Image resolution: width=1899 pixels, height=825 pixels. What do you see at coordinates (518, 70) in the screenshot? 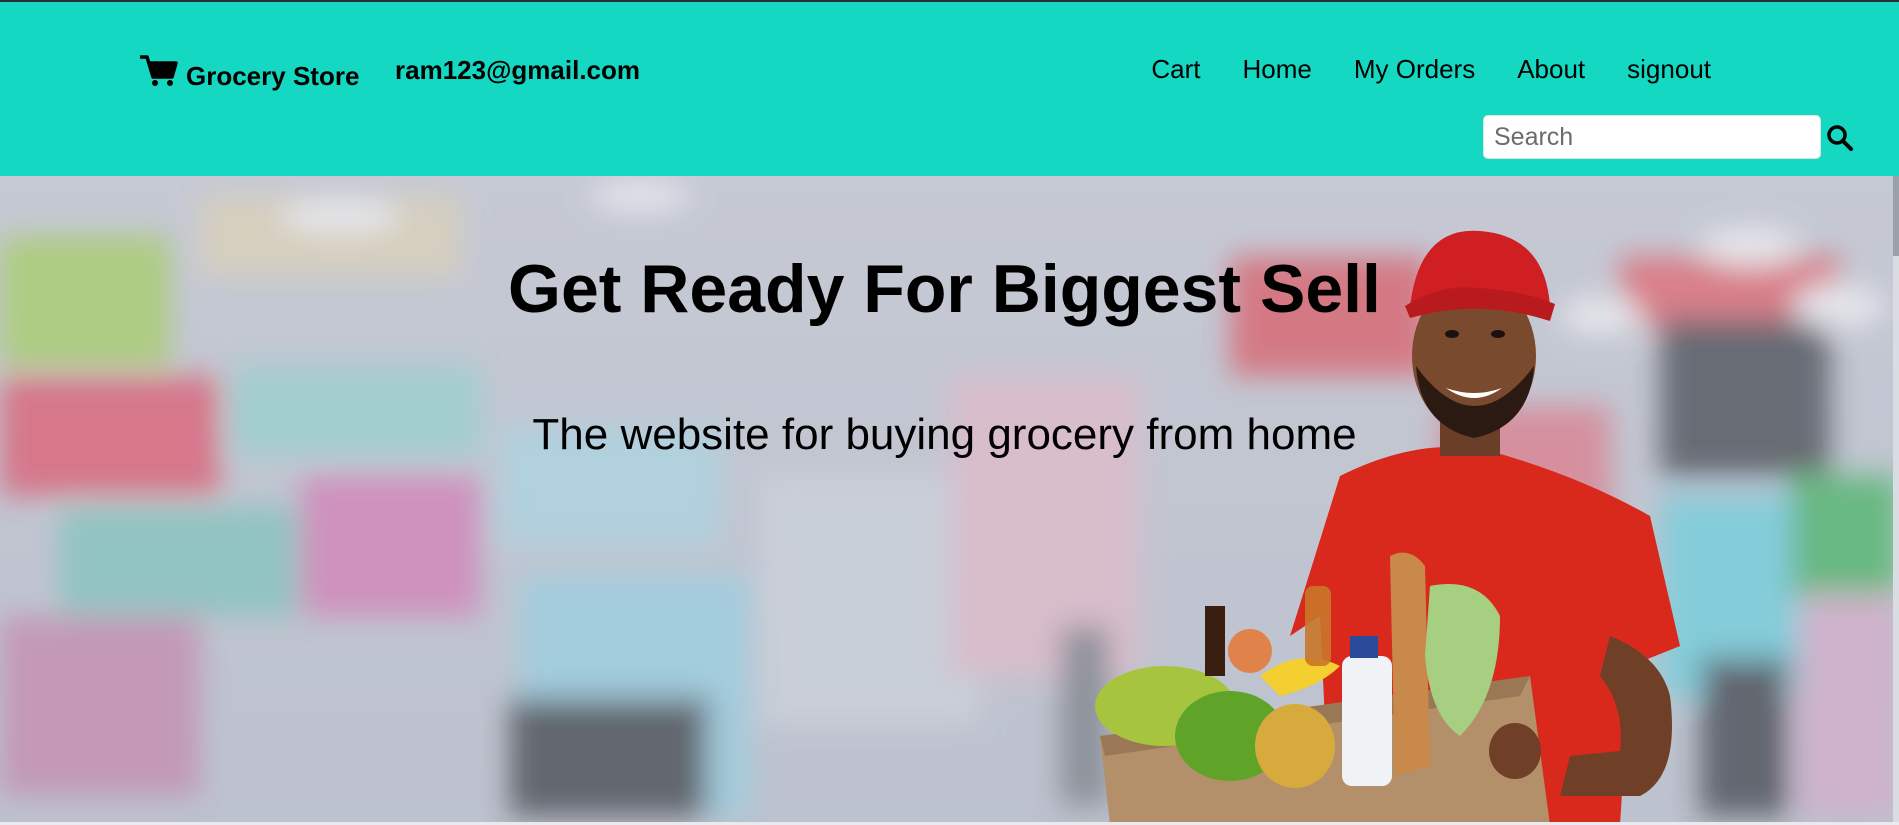
I see `user-email: ram123@gmail.com` at bounding box center [518, 70].